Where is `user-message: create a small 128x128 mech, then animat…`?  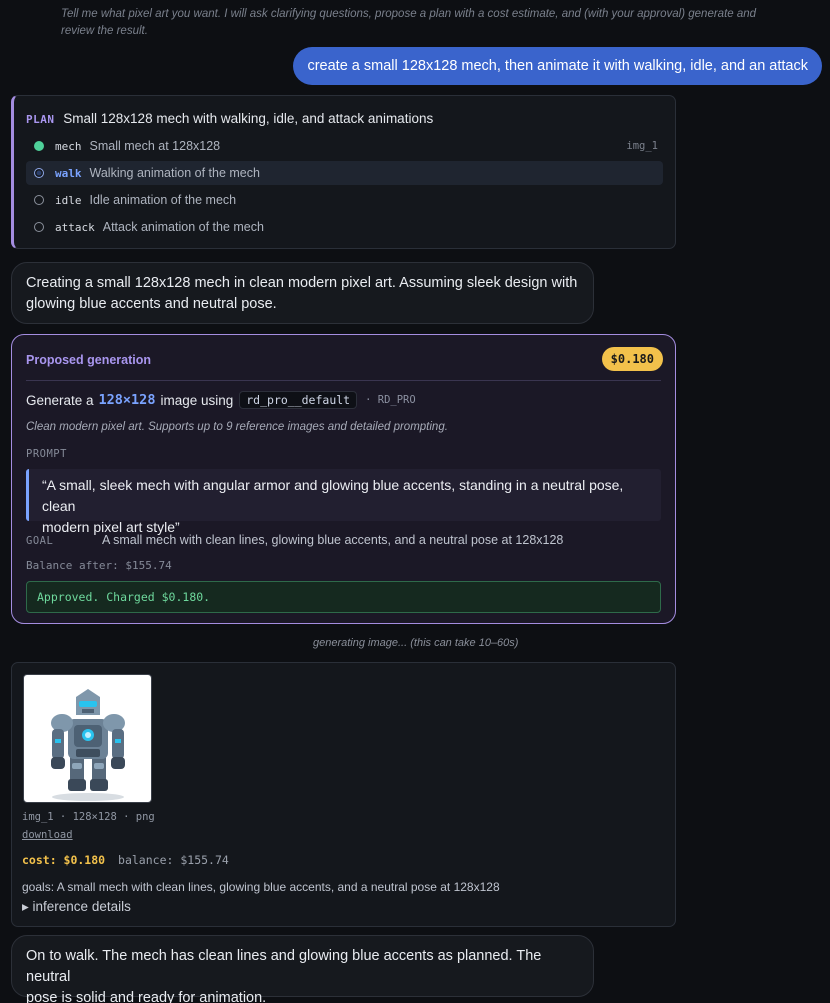 user-message: create a small 128x128 mech, then animat… is located at coordinates (557, 66).